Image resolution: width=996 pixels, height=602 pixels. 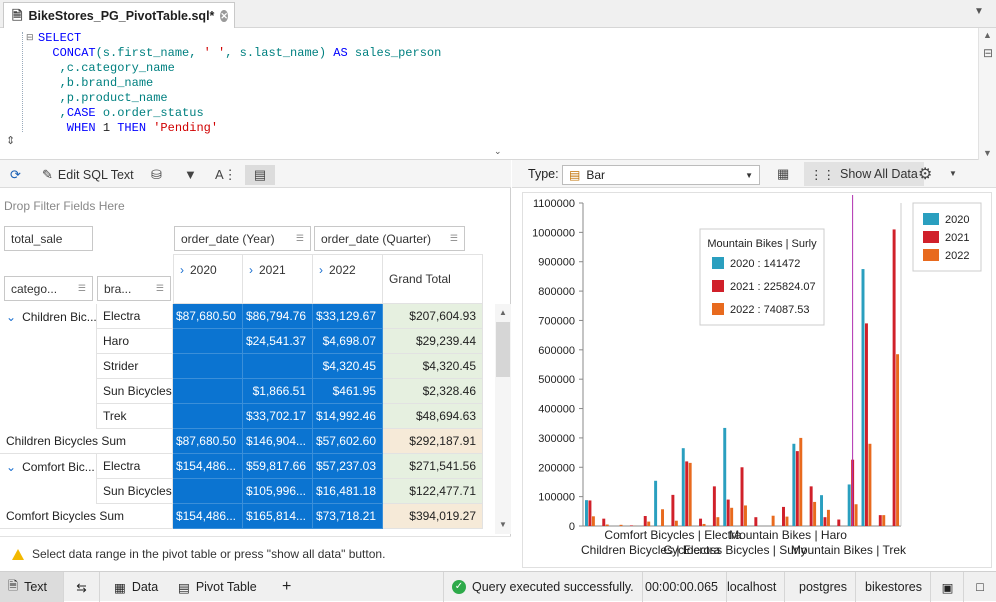 I want to click on grand-total-cell: $29,239.44, so click(x=433, y=341).